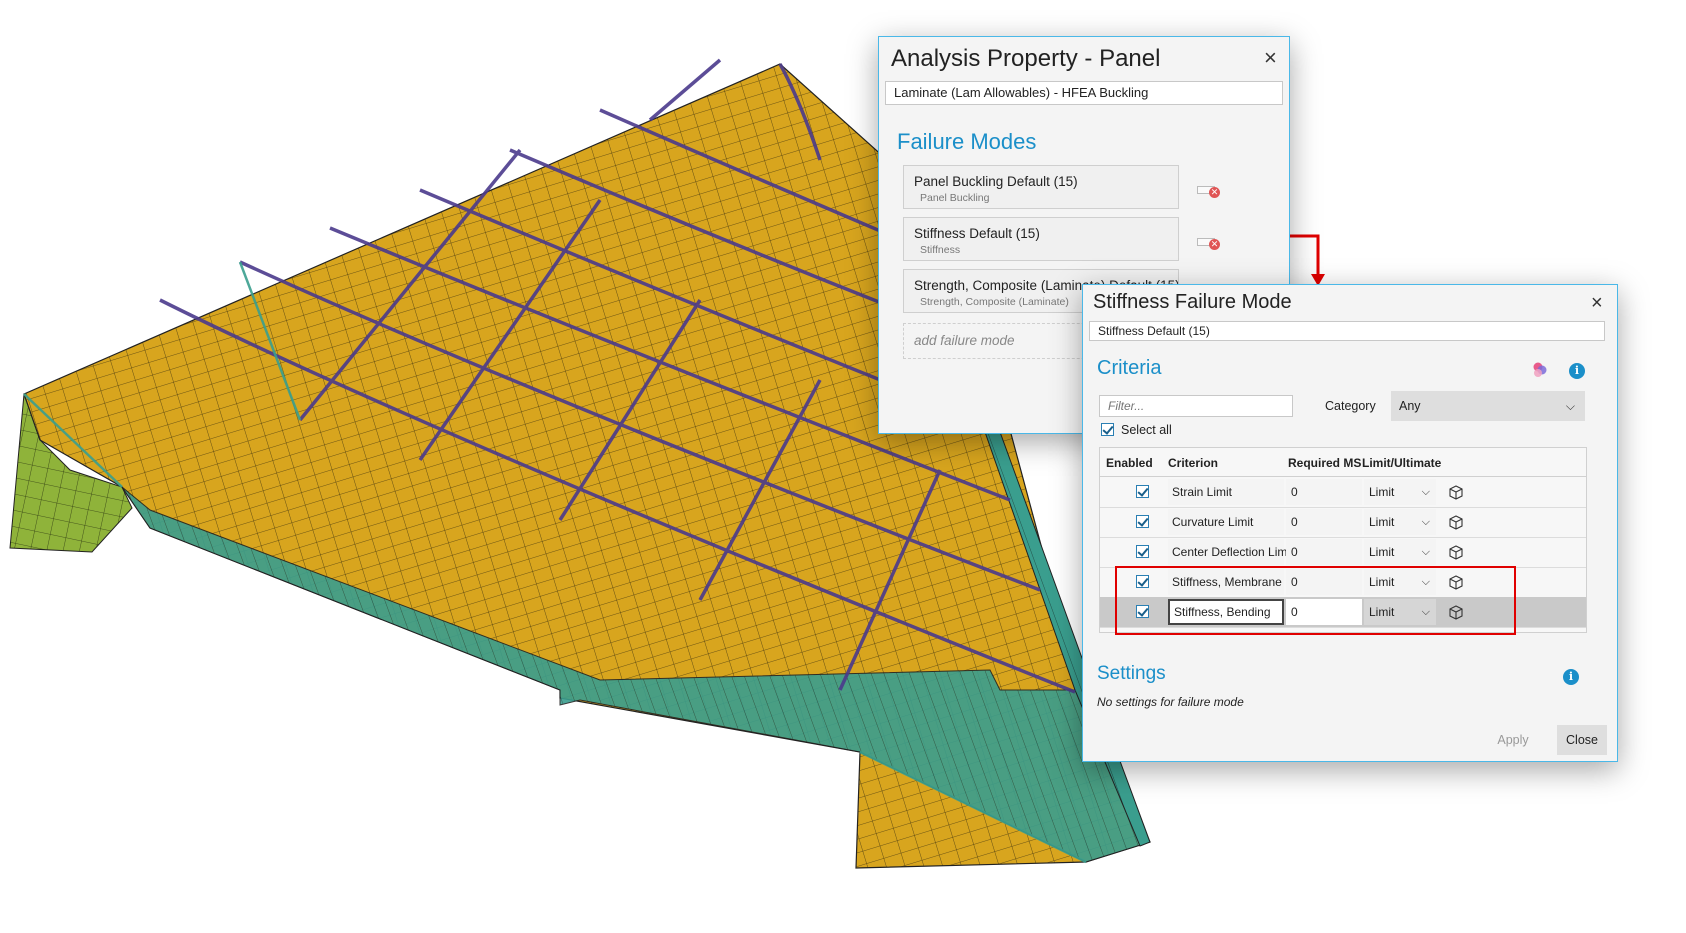  What do you see at coordinates (1513, 740) in the screenshot?
I see `apply-button: Apply` at bounding box center [1513, 740].